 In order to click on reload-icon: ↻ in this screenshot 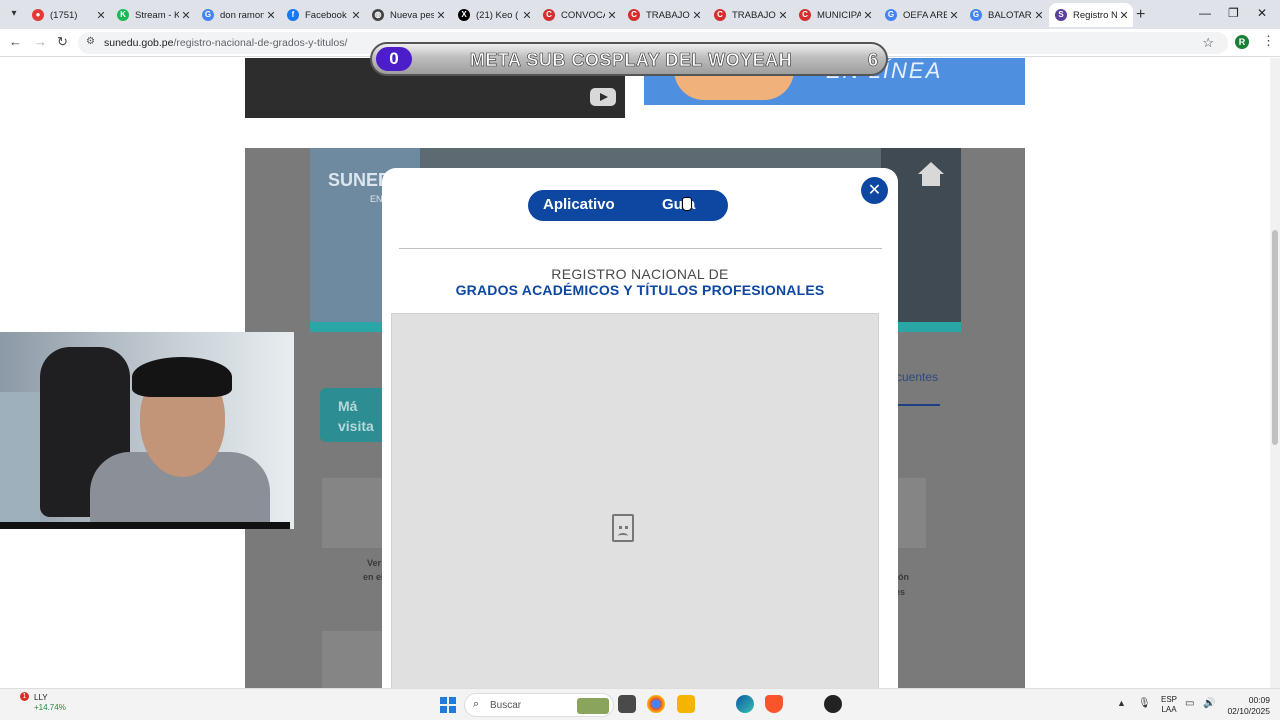, I will do `click(62, 42)`.